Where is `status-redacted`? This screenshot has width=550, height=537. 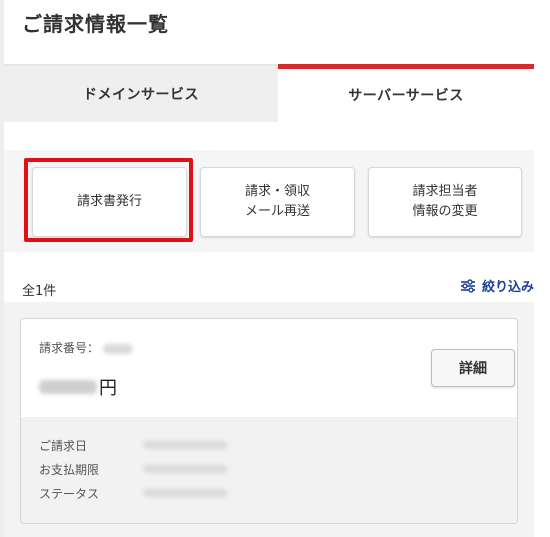 status-redacted is located at coordinates (185, 493).